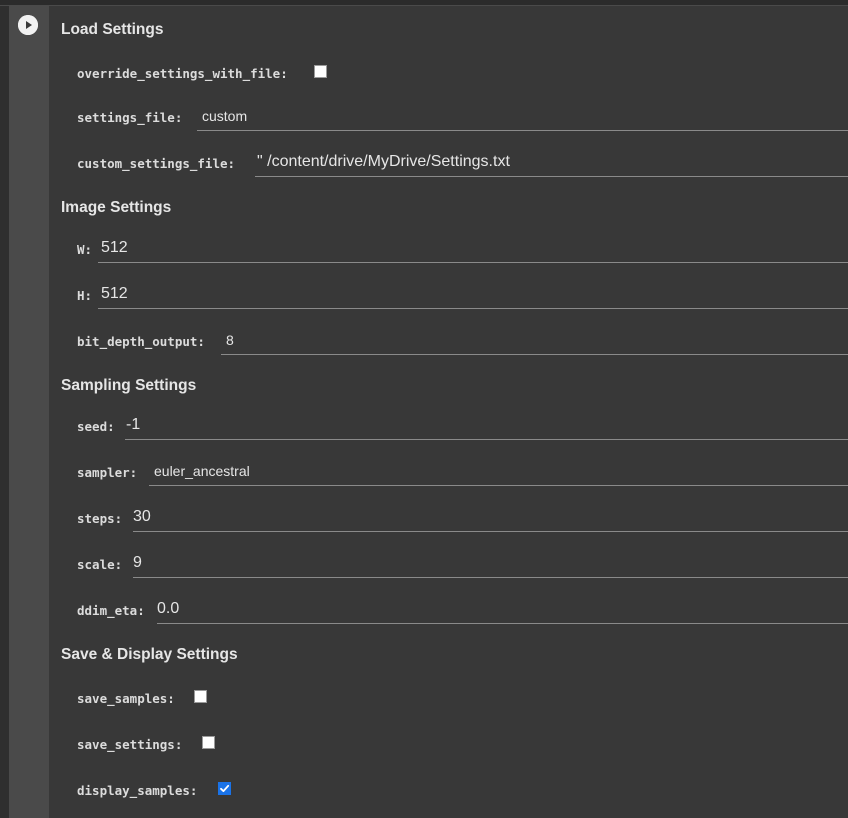 The height and width of the screenshot is (818, 848). I want to click on scale-row: scale: 9, so click(462, 565).